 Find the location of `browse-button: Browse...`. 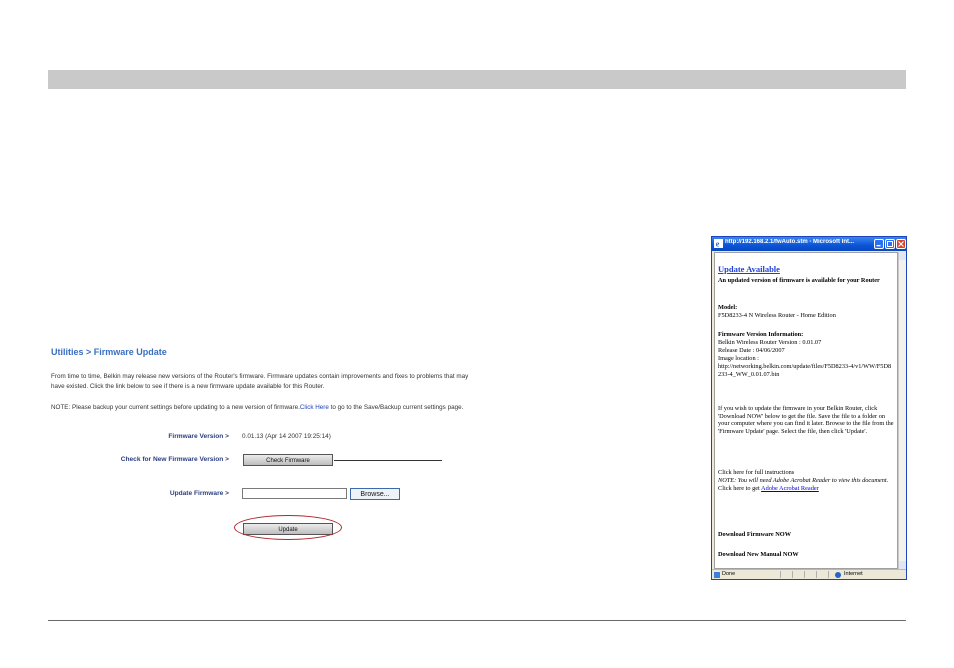

browse-button: Browse... is located at coordinates (375, 494).